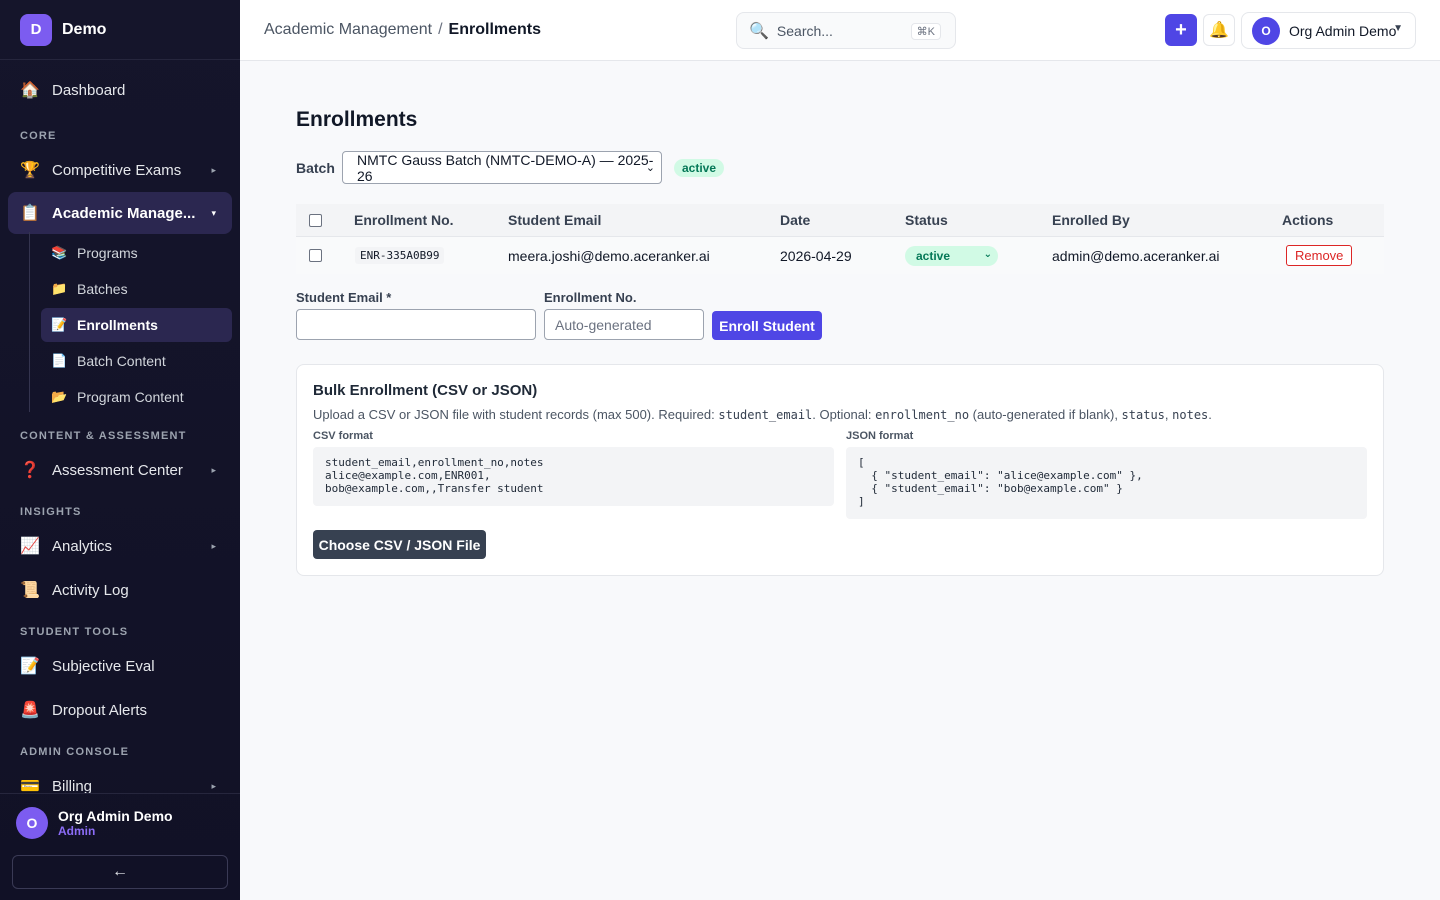 Image resolution: width=1440 pixels, height=900 pixels. What do you see at coordinates (59, 324) in the screenshot?
I see `memo-icon: 📝` at bounding box center [59, 324].